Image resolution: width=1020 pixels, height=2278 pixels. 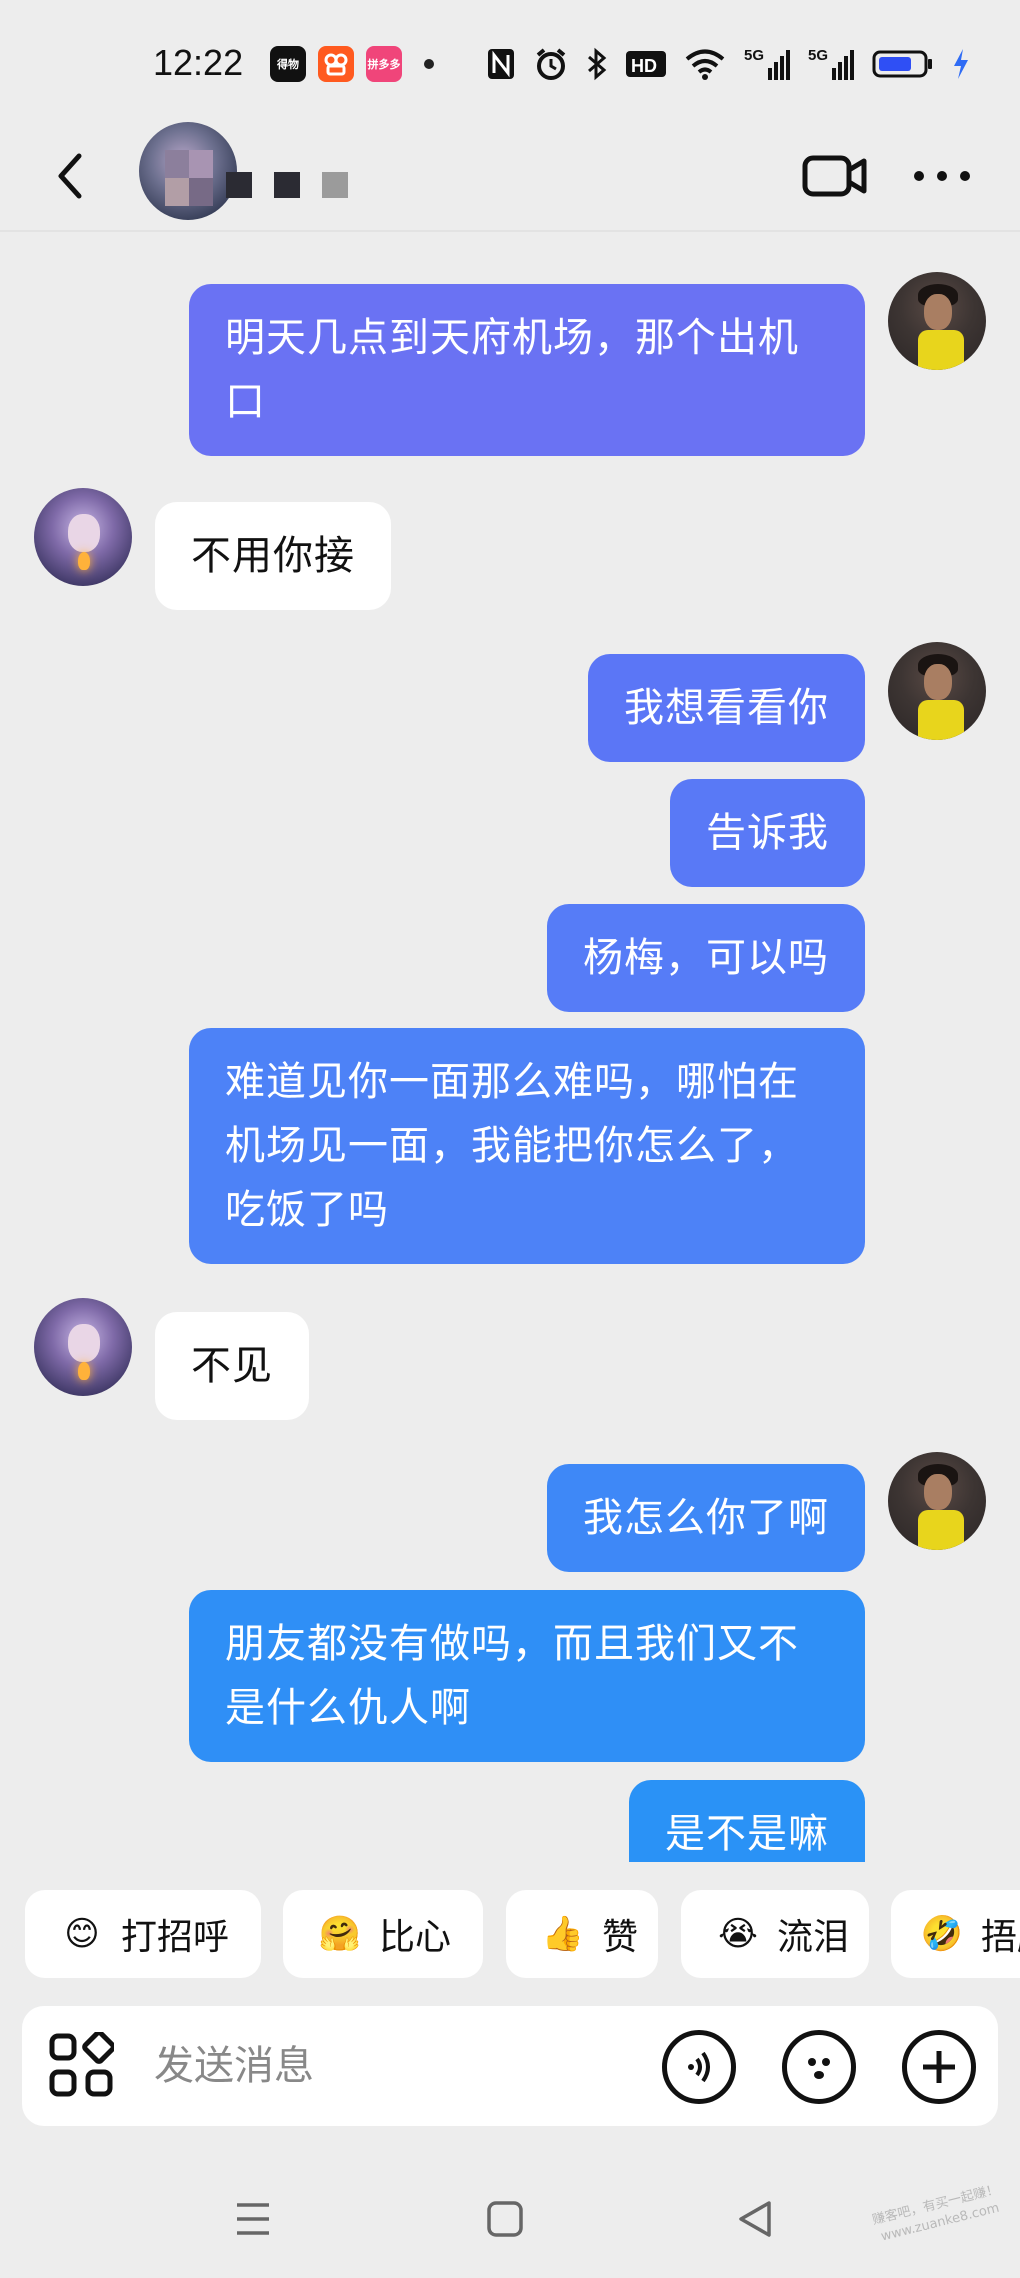 I want to click on quick-reply-like: 👍 赞, so click(x=582, y=1934).